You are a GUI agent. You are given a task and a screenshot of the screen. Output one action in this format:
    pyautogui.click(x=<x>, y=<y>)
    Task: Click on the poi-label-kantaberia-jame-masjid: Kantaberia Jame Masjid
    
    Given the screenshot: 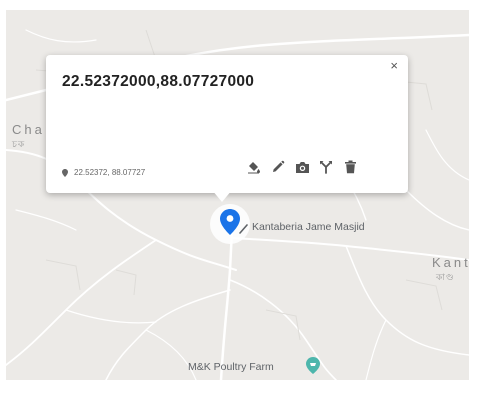 What is the action you would take?
    pyautogui.click(x=308, y=227)
    